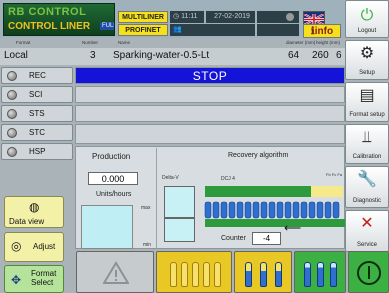 This screenshot has height=293, width=389. What do you see at coordinates (111, 156) in the screenshot?
I see `production-title: Production` at bounding box center [111, 156].